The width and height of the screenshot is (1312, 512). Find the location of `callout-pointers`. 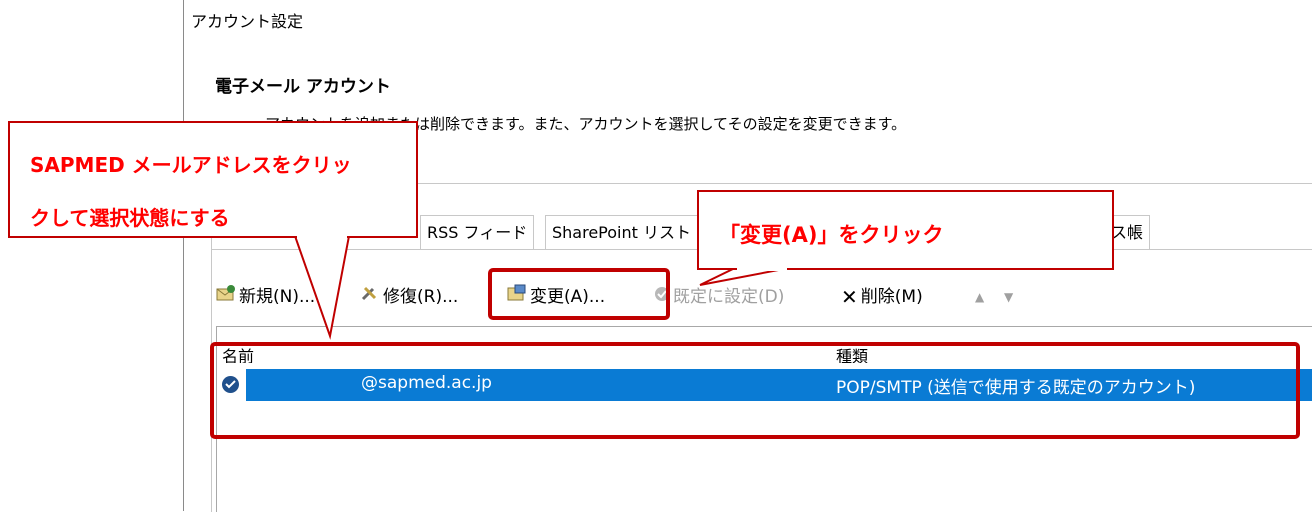

callout-pointers is located at coordinates (541, 287).